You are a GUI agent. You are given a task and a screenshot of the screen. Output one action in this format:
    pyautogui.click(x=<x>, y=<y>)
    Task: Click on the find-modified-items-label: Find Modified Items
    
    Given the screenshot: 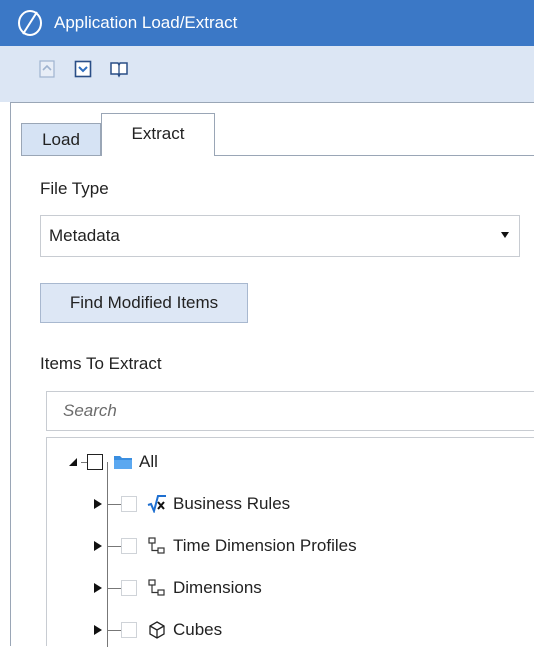 What is the action you would take?
    pyautogui.click(x=144, y=302)
    